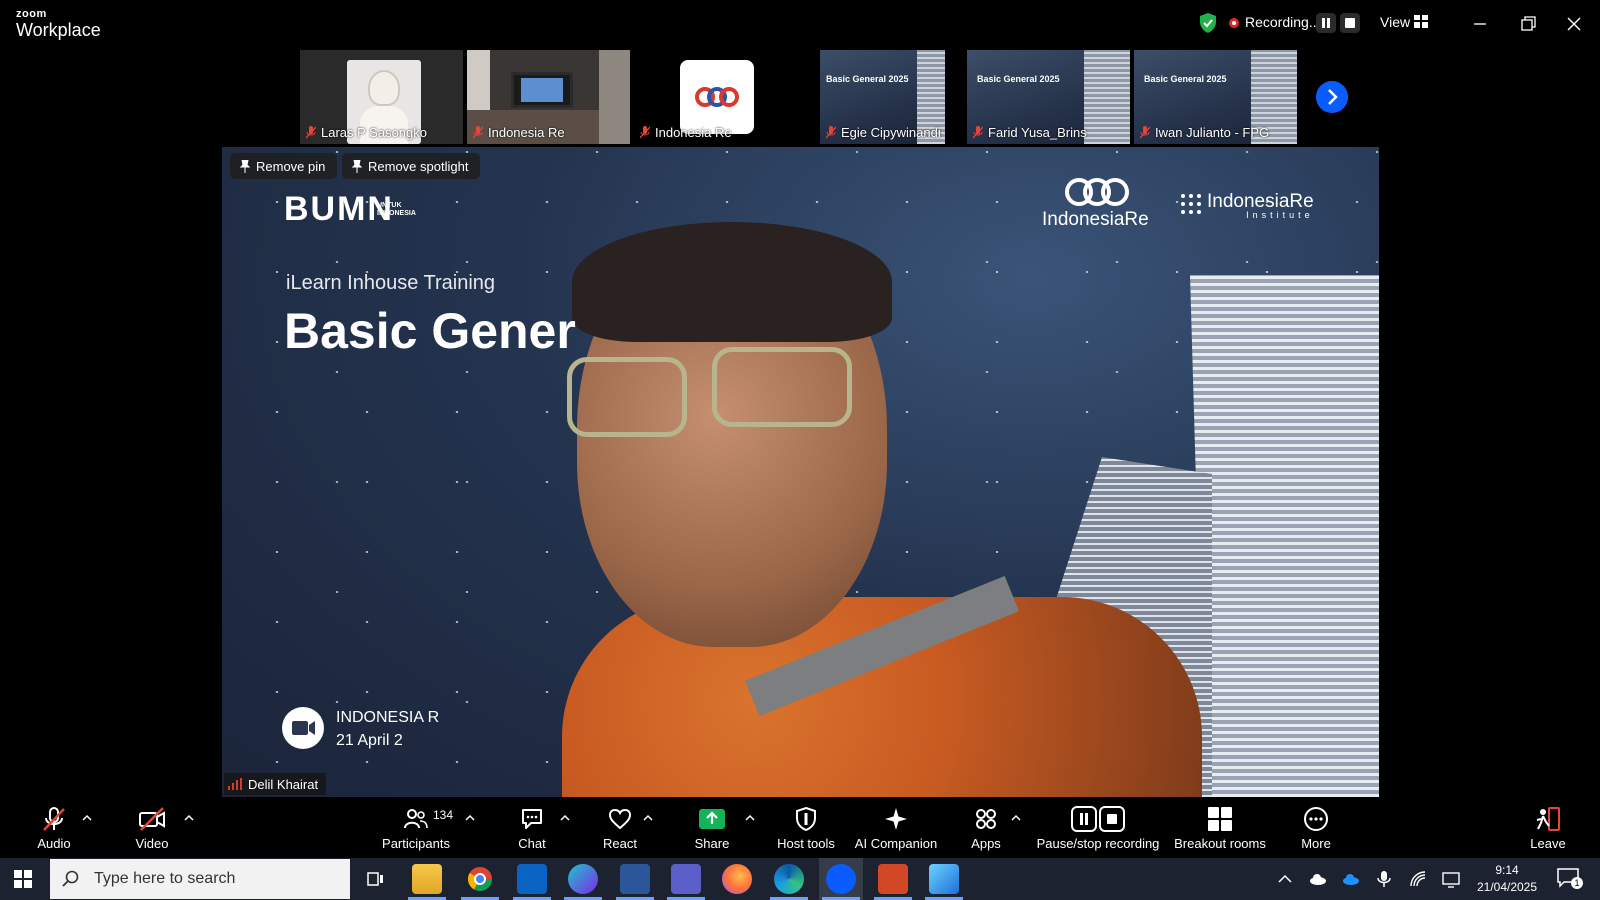 The image size is (1600, 900). I want to click on participants-options-chevron-icon, so click(470, 818).